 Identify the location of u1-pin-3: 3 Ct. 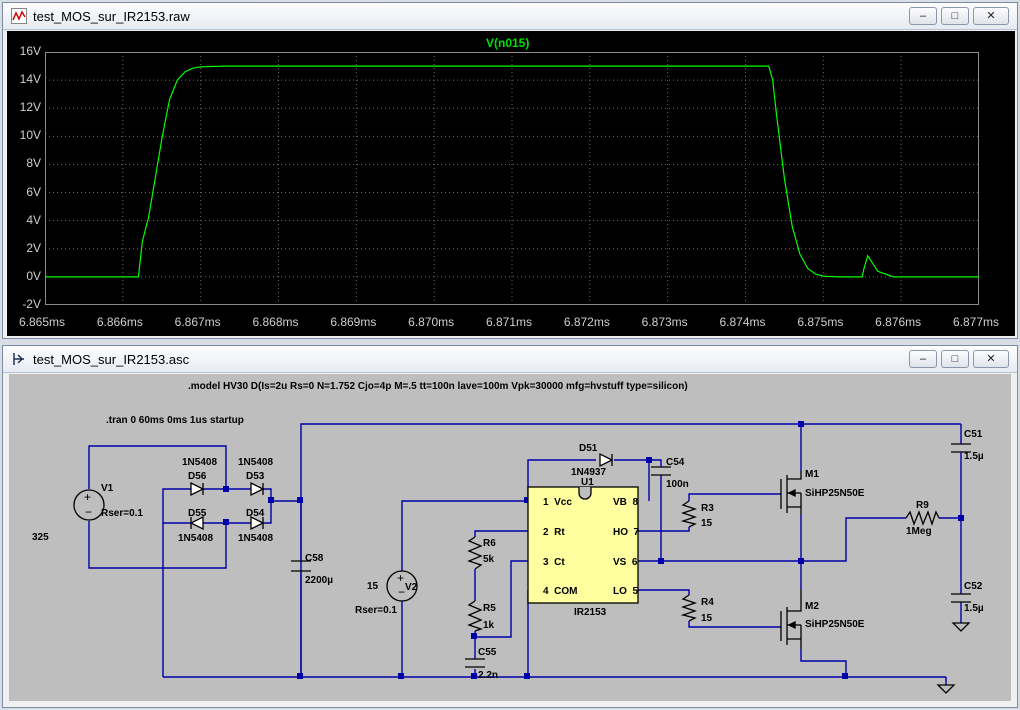
(554, 562).